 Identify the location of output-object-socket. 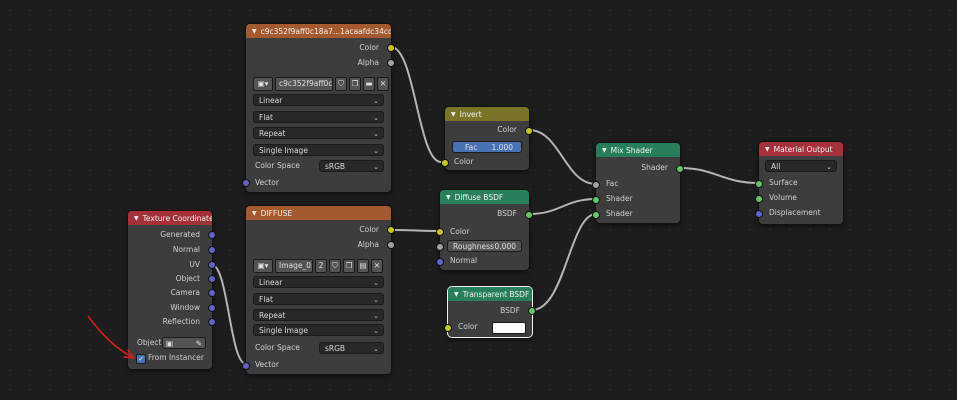
(212, 279).